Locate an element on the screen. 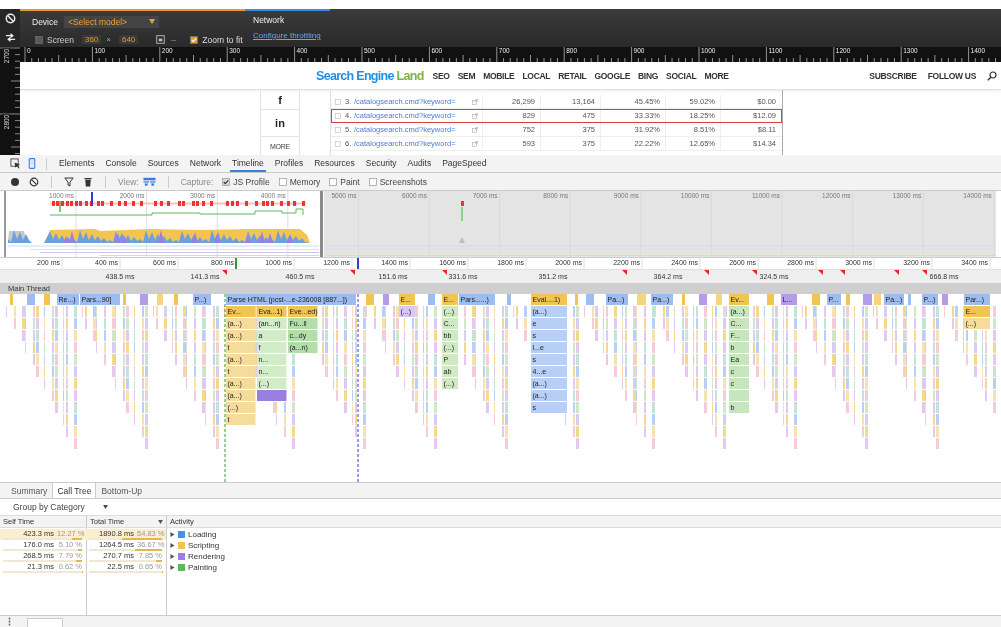  nav-link: RETAIL is located at coordinates (572, 75).